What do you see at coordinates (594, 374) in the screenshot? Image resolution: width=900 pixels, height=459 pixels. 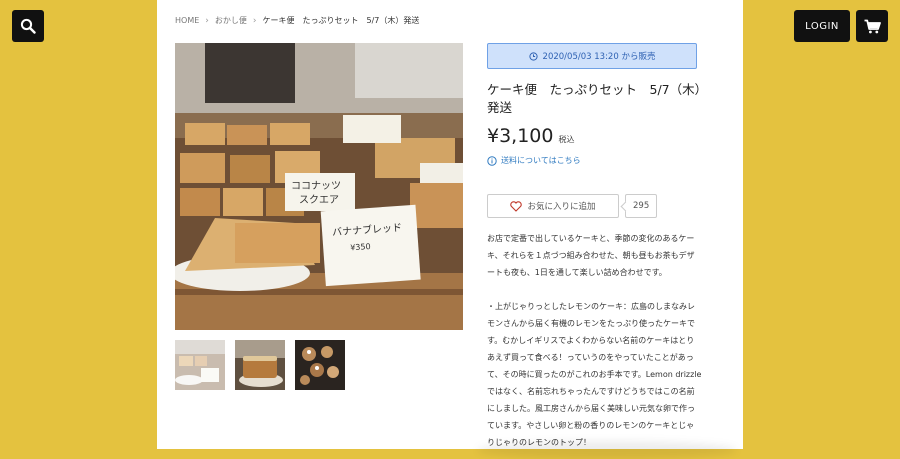 I see `description-line: て、その時に買ったのがこれのお手本です。Lemon drizzle` at bounding box center [594, 374].